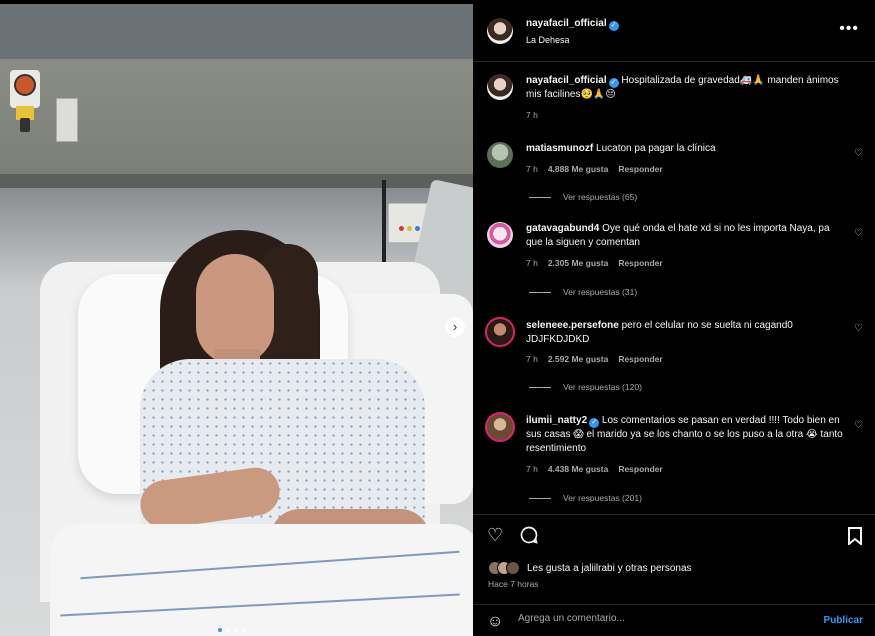 This screenshot has height=636, width=875. What do you see at coordinates (572, 325) in the screenshot?
I see `comment-username: seleneee.persefone` at bounding box center [572, 325].